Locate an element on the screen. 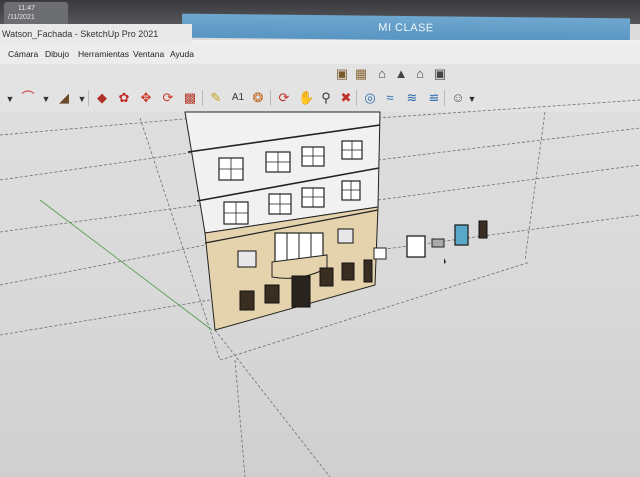 Image resolution: width=640 pixels, height=477 pixels. green-axis is located at coordinates (126, 265).